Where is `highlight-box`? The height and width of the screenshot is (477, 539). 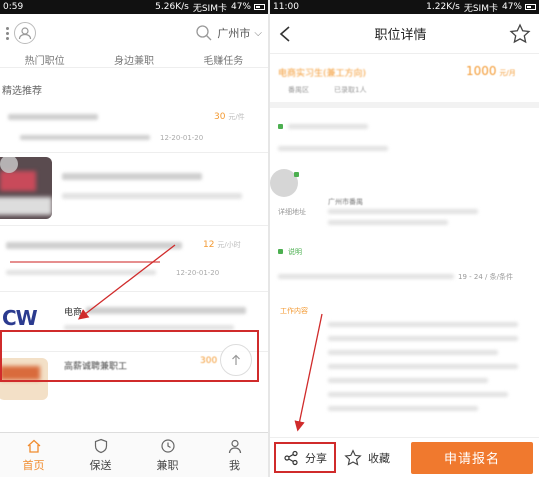 highlight-box is located at coordinates (129, 356).